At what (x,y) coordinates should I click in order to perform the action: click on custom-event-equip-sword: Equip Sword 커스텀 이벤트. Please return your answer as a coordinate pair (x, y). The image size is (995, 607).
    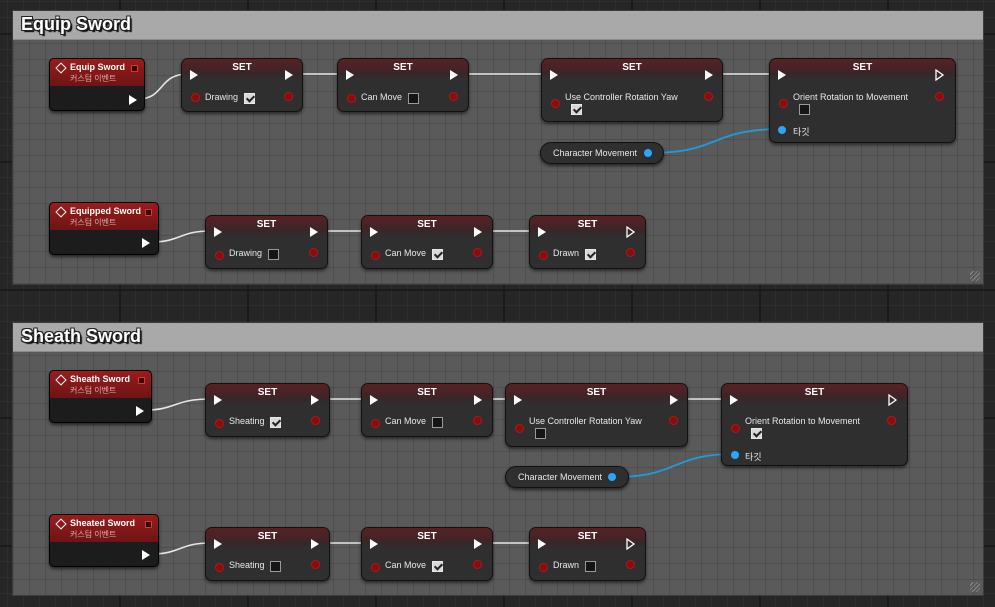
    Looking at the image, I should click on (97, 84).